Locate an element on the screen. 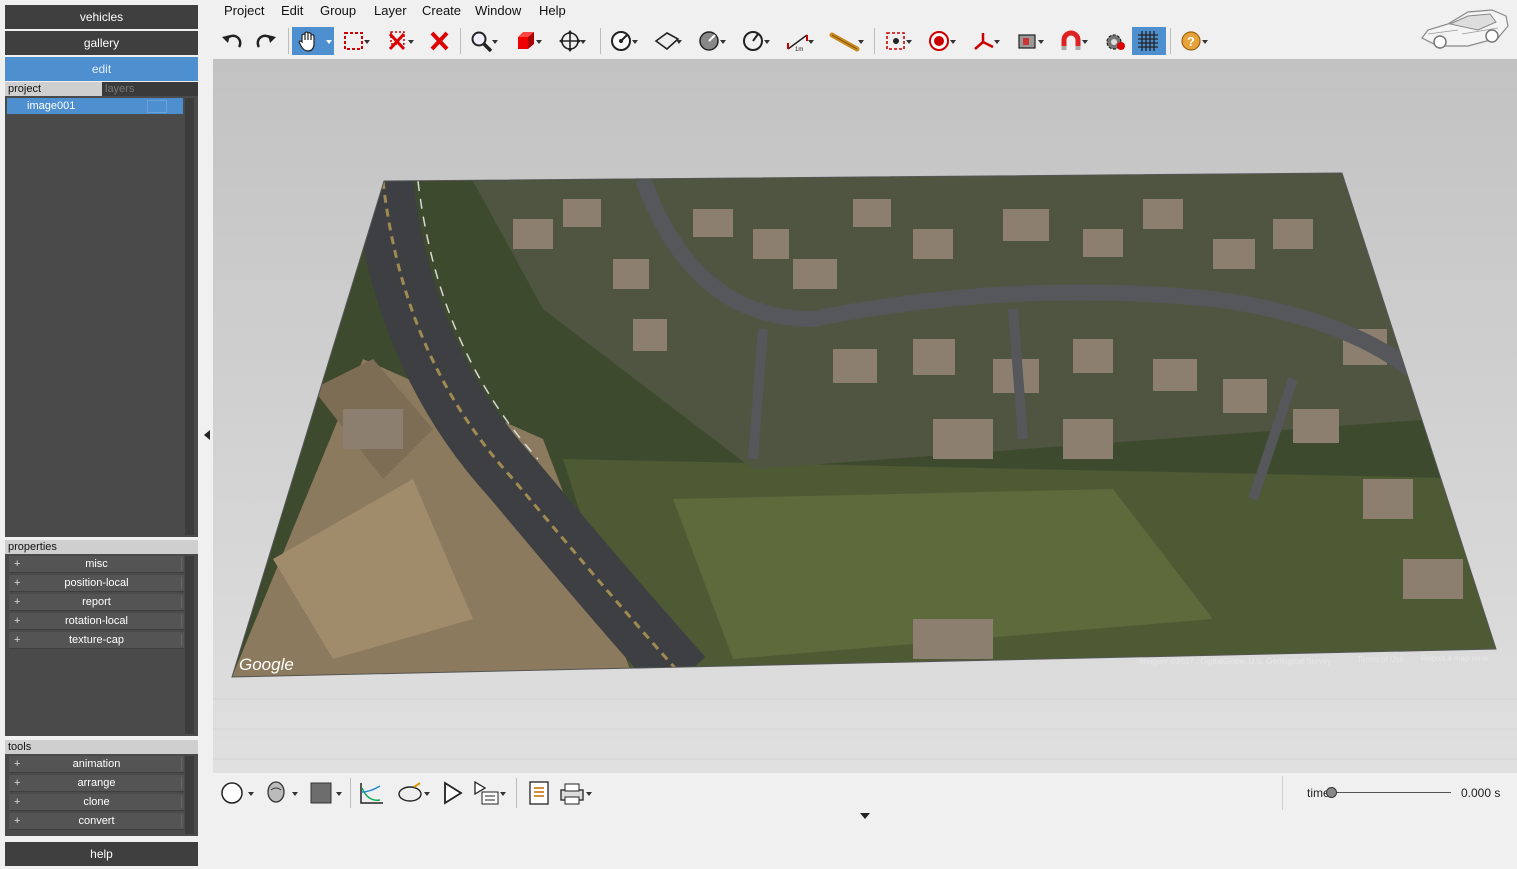  measure-tape-icon is located at coordinates (844, 42).